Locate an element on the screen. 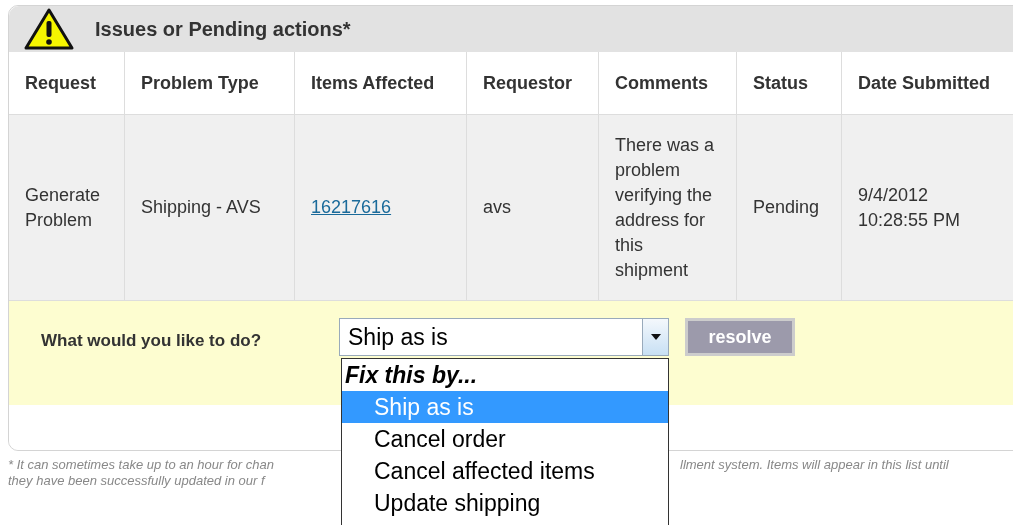 The image size is (1013, 525). column-header: Request is located at coordinates (60, 83).